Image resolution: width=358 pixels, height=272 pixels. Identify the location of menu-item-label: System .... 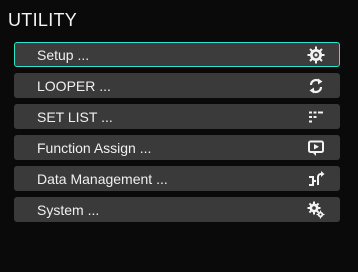
(68, 210).